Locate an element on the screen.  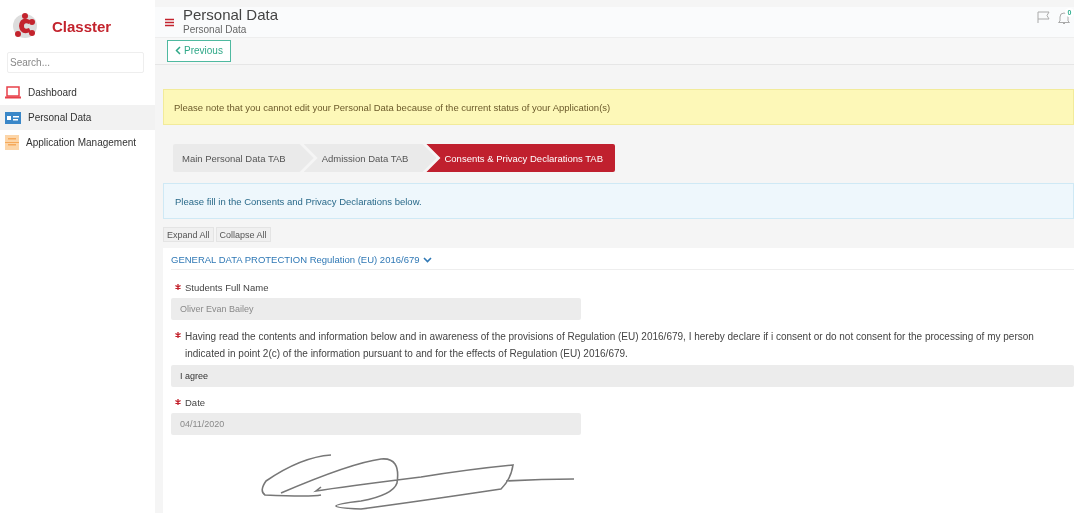
select-field: I agree is located at coordinates (622, 376).